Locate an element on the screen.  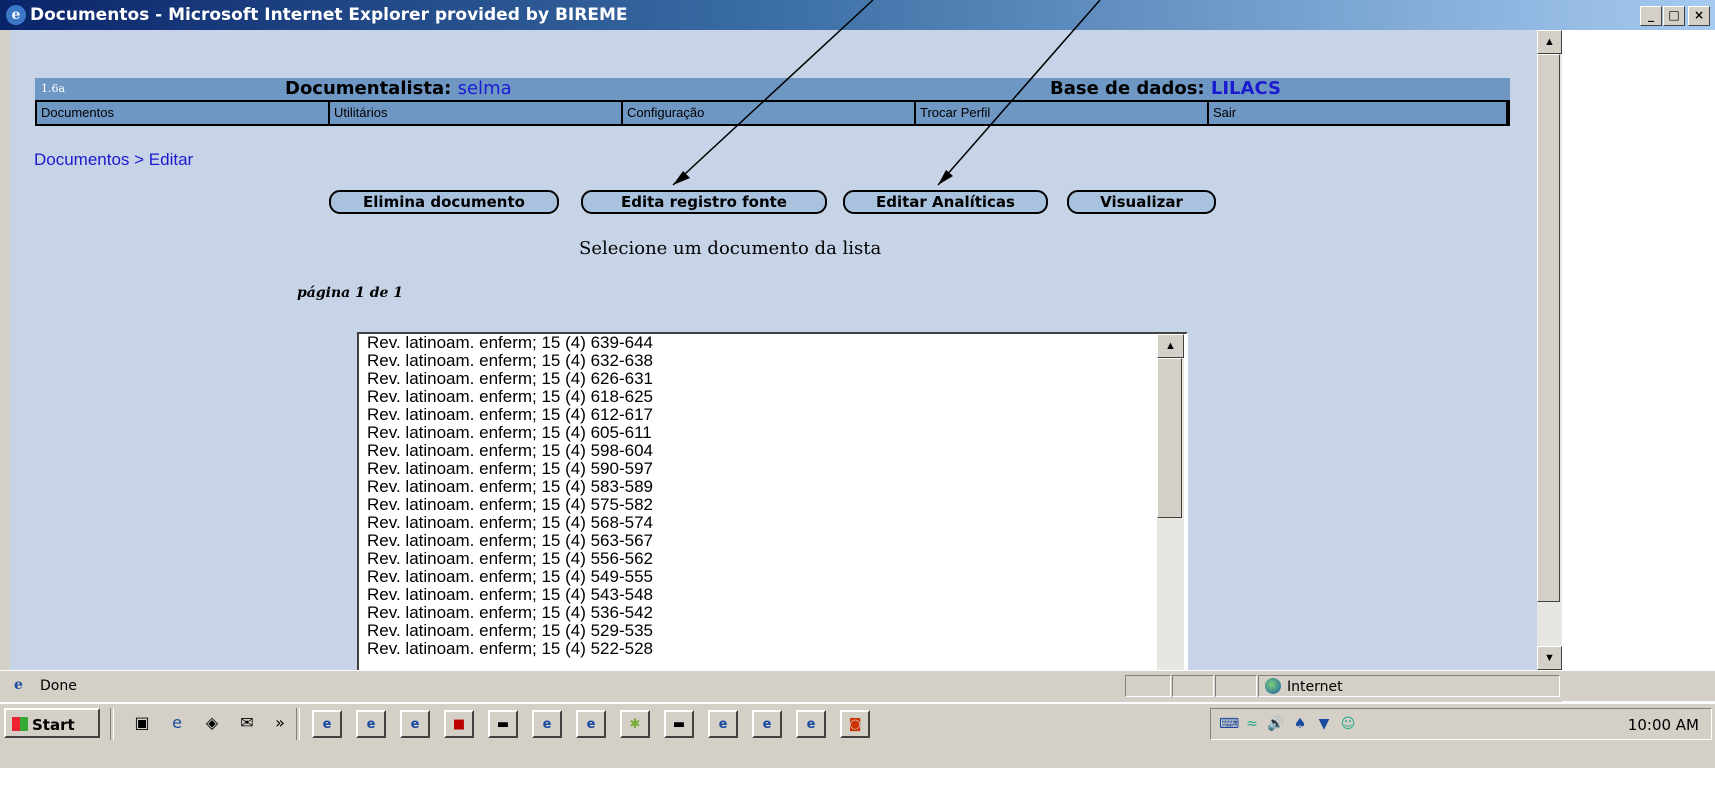
tray-volume-icon: 🔊 is located at coordinates (1276, 724).